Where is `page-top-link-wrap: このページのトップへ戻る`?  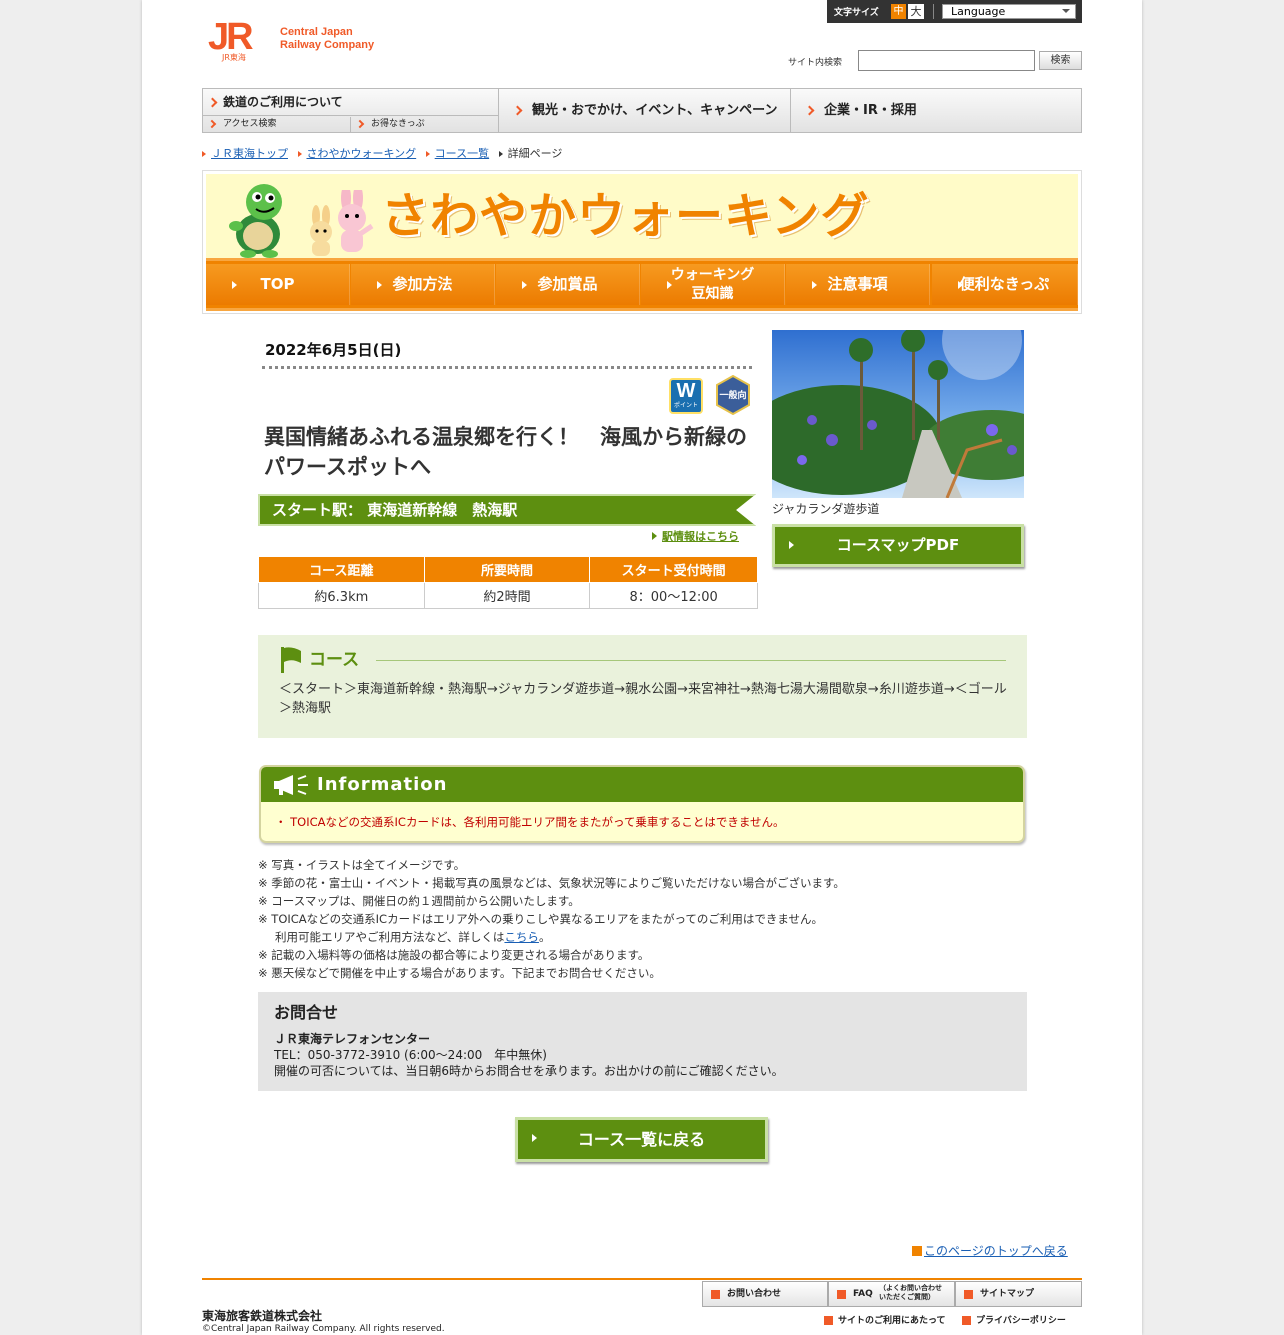 page-top-link-wrap: このページのトップへ戻る is located at coordinates (990, 1251).